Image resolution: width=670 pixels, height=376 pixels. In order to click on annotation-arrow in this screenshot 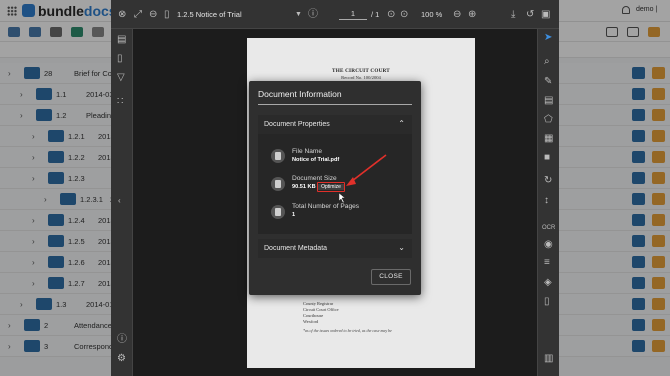, I will do `click(362, 179)`.